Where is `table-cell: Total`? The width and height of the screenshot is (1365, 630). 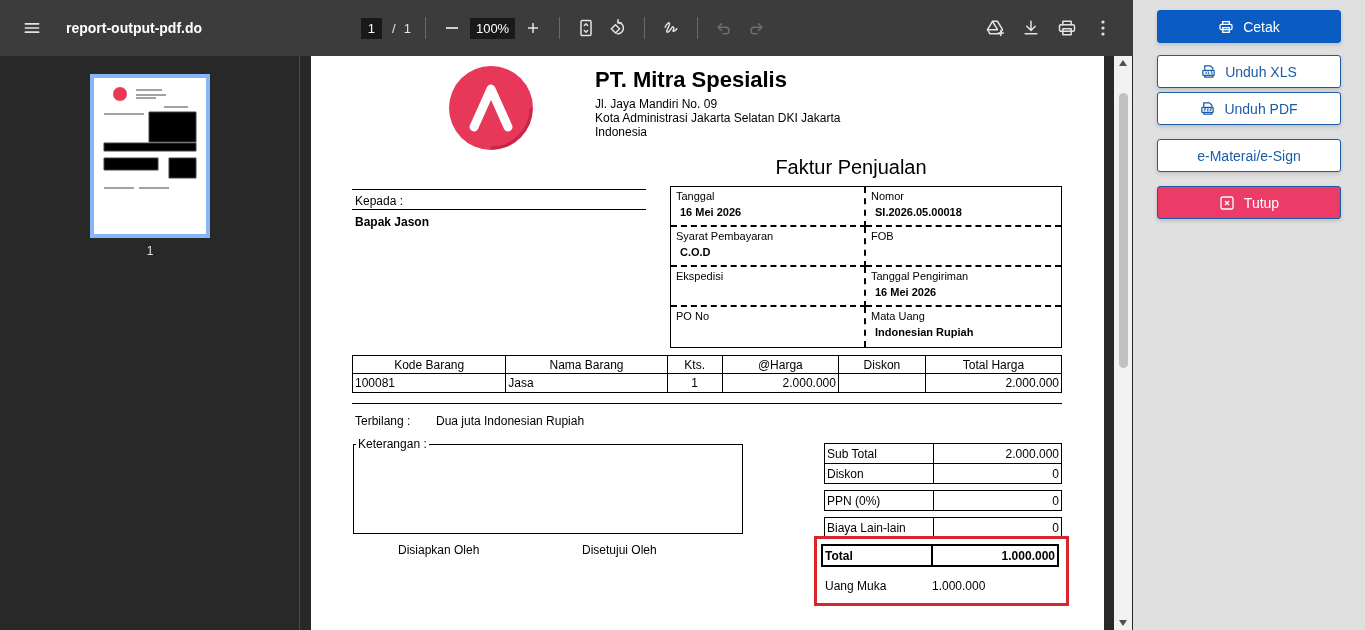 table-cell: Total is located at coordinates (877, 555).